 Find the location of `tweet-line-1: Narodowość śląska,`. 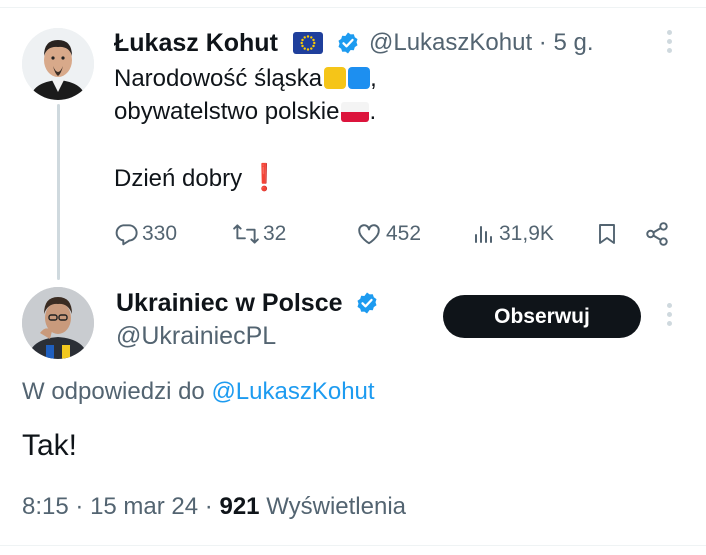

tweet-line-1: Narodowość śląska, is located at coordinates (245, 78).